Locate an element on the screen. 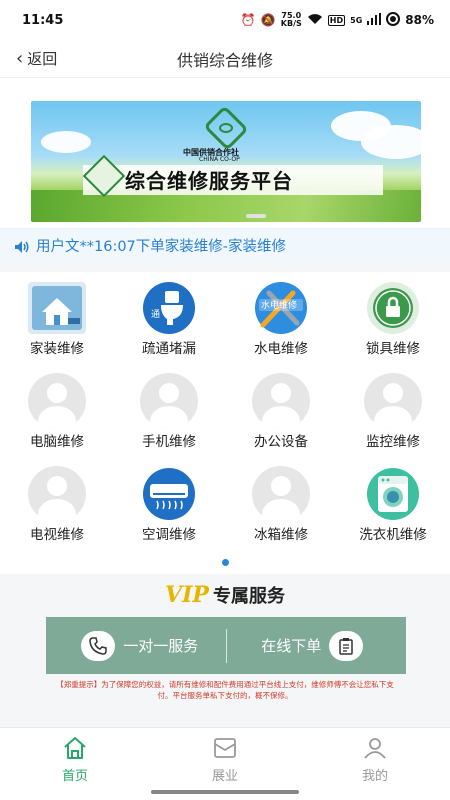 The width and height of the screenshot is (450, 800). user-icon is located at coordinates (375, 748).